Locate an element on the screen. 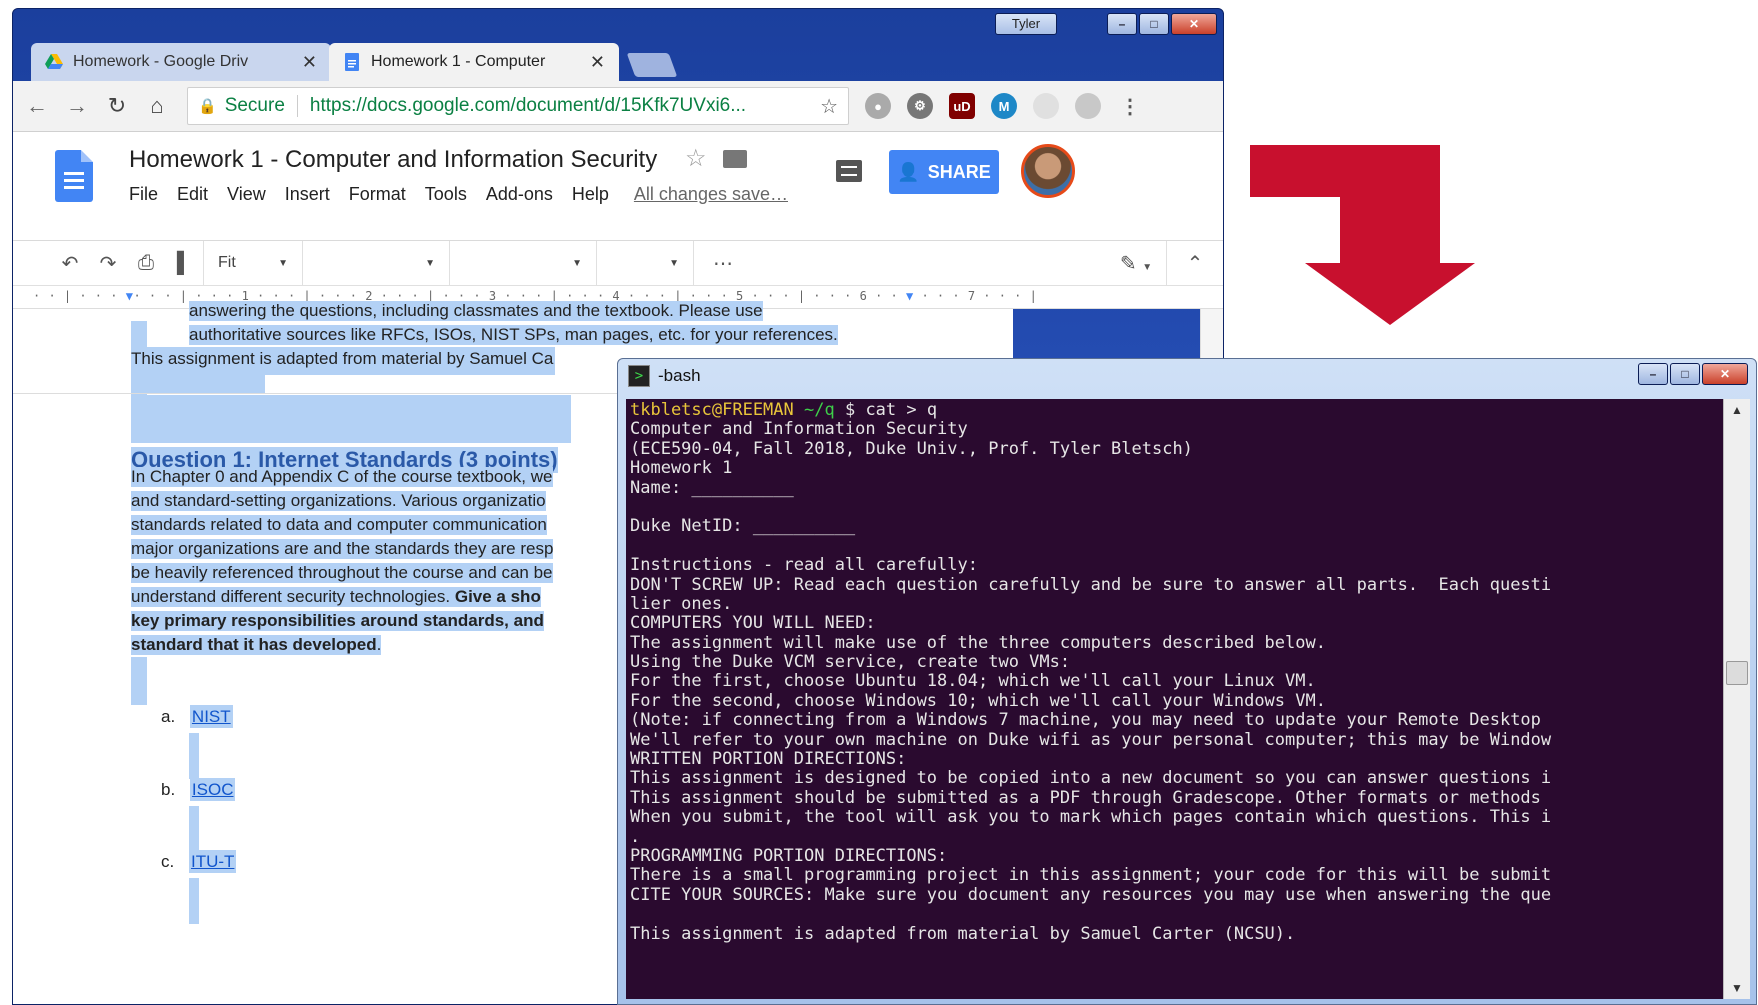 Image resolution: width=1758 pixels, height=1005 pixels. redo-icon: ↷ is located at coordinates (108, 263).